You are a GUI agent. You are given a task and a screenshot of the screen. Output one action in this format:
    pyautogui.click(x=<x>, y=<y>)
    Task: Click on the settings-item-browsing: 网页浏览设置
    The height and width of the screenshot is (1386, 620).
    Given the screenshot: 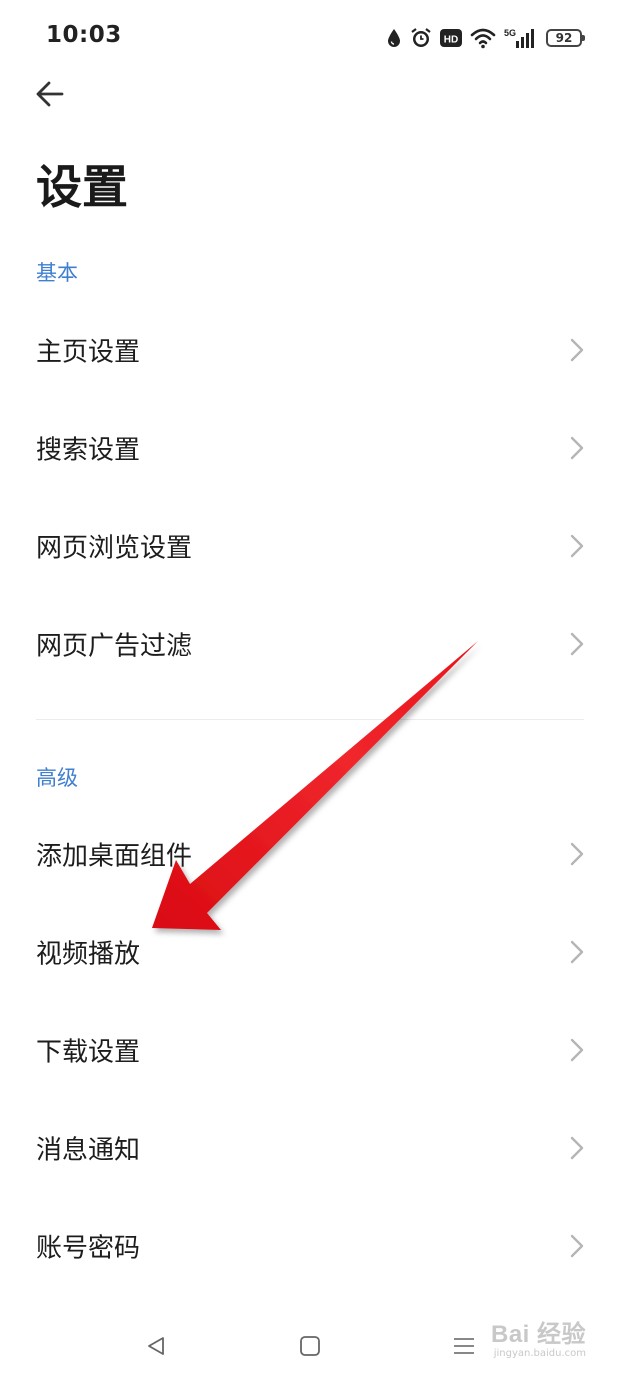 What is the action you would take?
    pyautogui.click(x=310, y=546)
    